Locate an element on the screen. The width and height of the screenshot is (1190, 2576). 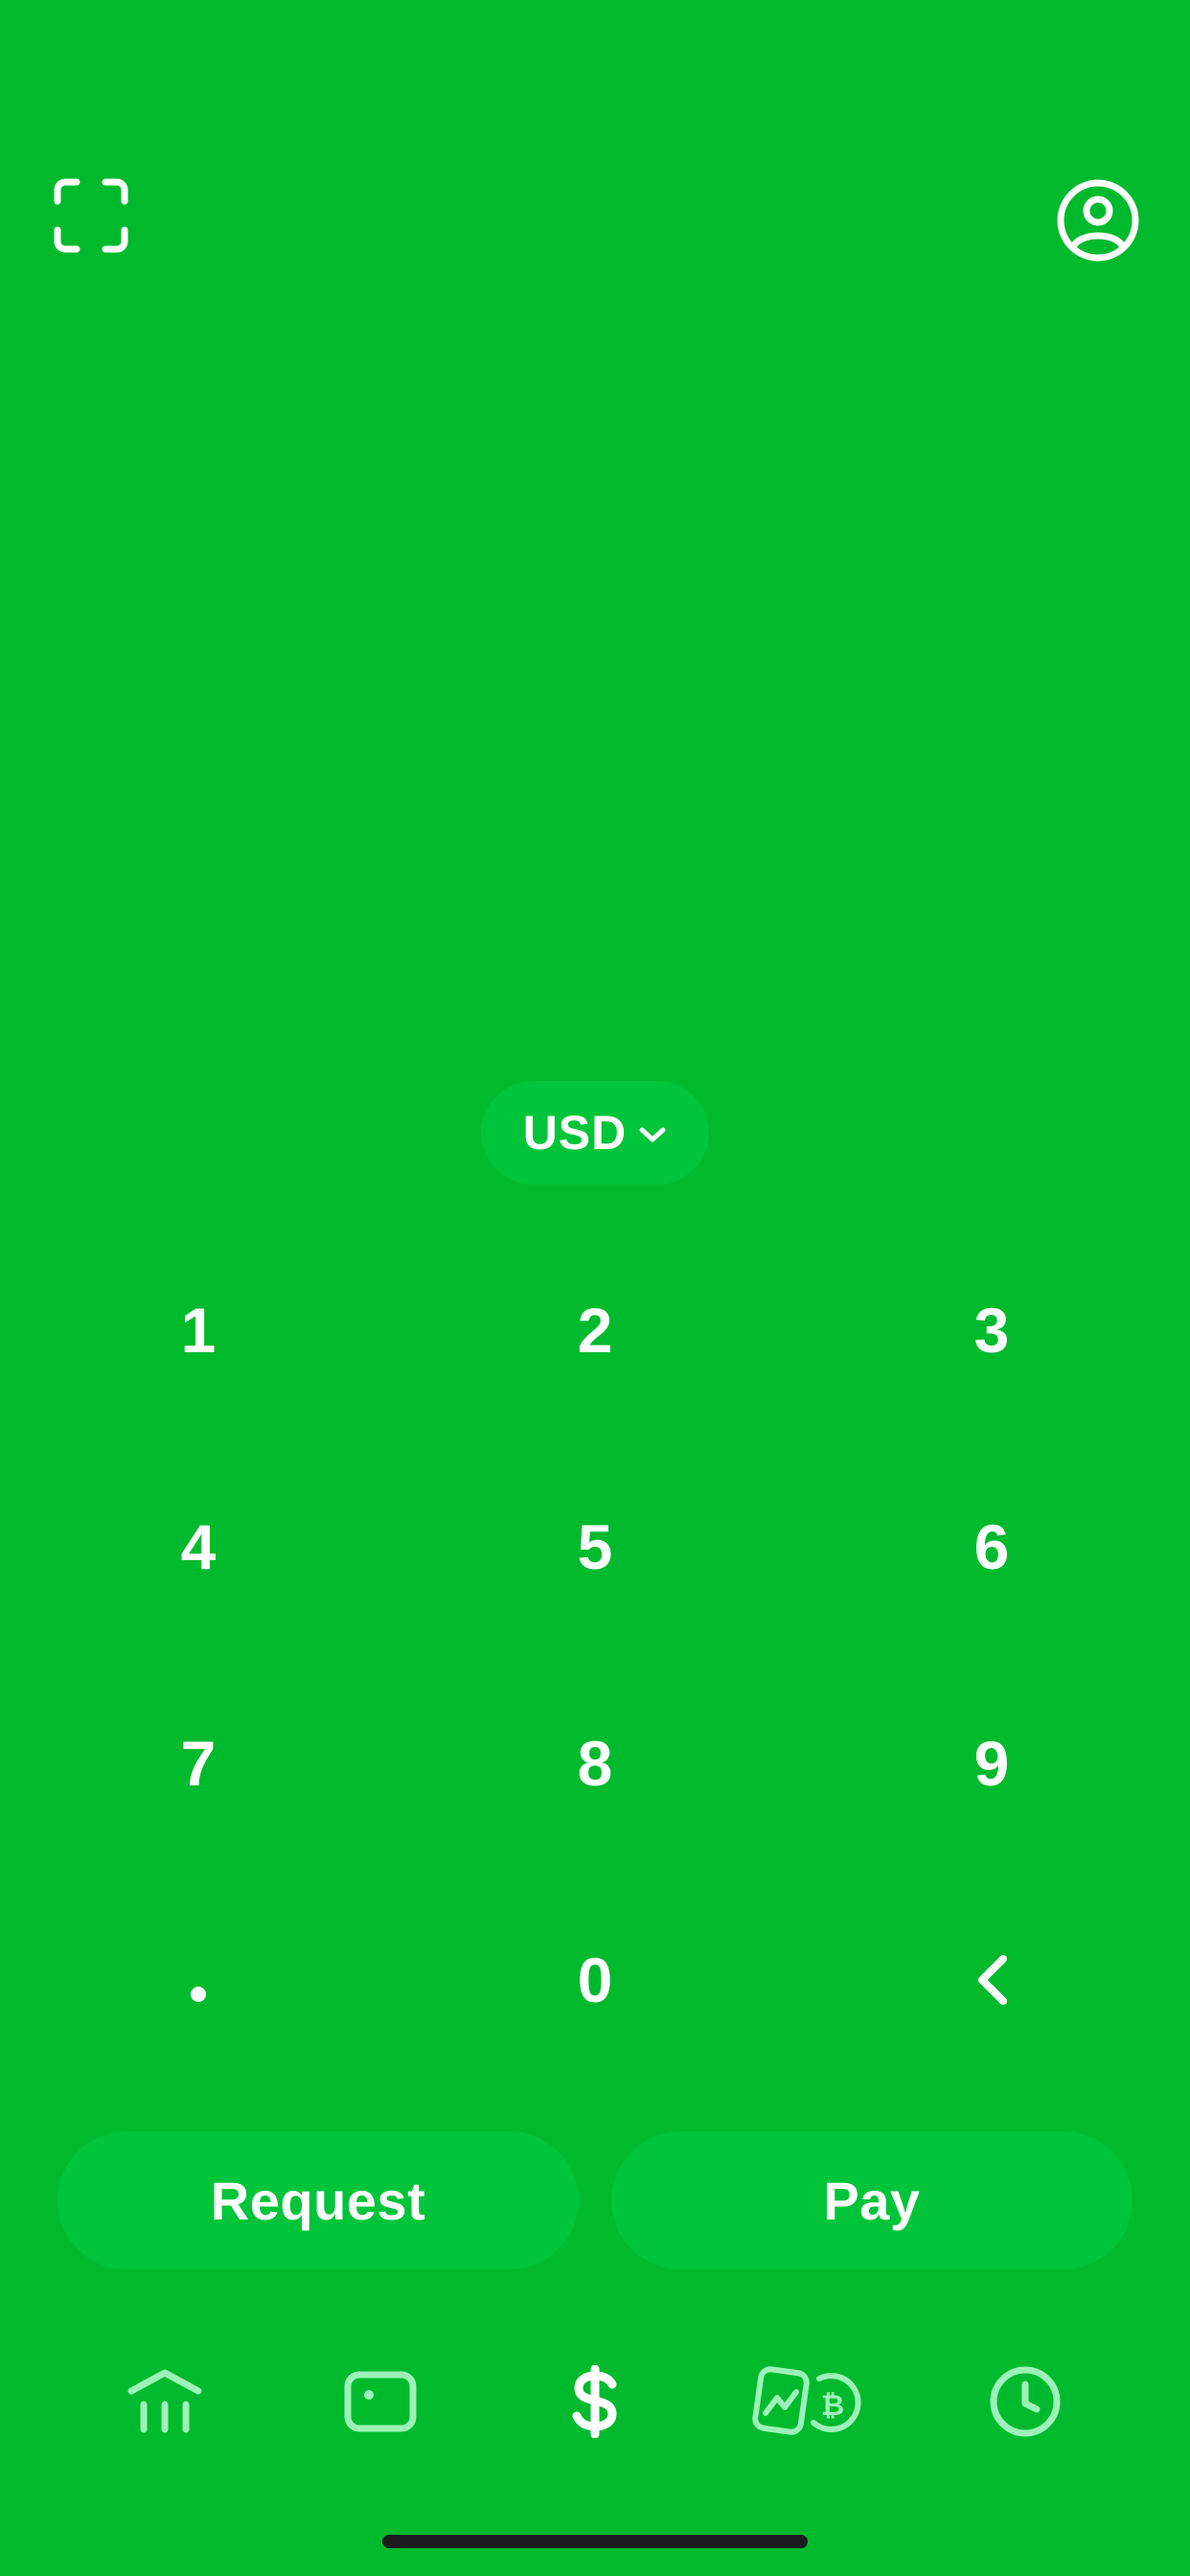
dollar-icon is located at coordinates (594, 2401).